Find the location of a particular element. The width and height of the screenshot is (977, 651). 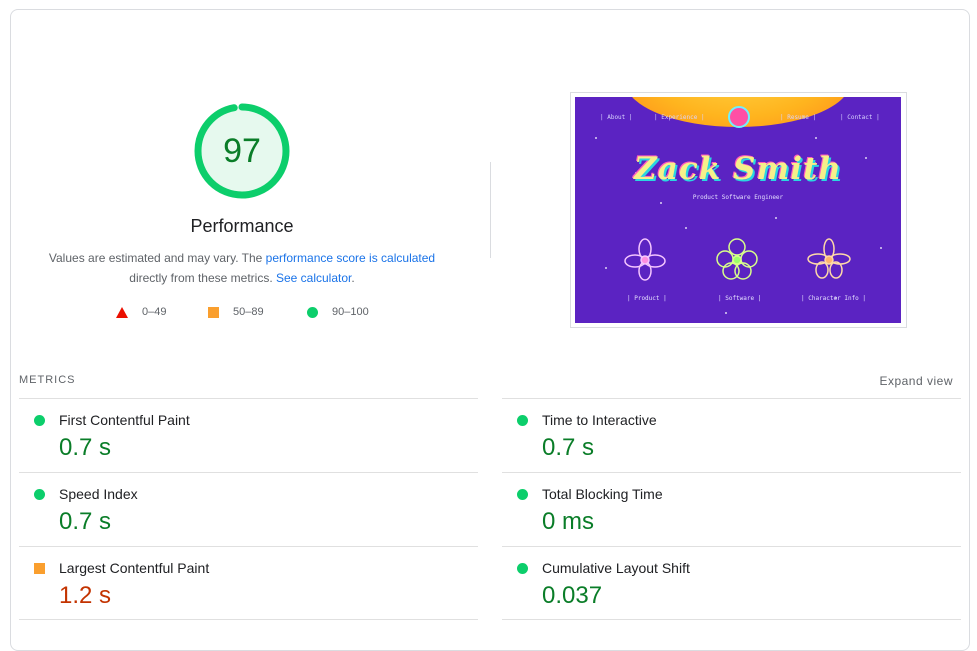

metric-largest-contentful-paint: Largest Contentful Paint 1.2 s is located at coordinates (248, 583).